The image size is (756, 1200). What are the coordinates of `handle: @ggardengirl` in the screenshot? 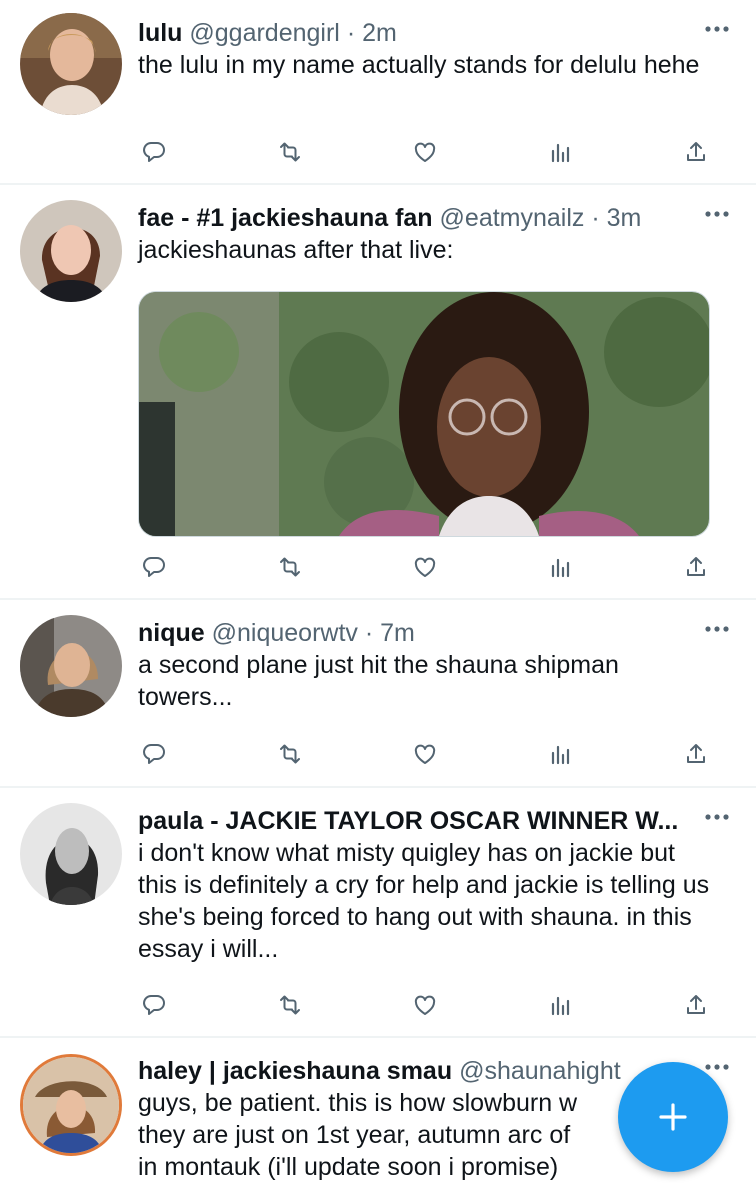 It's located at (264, 33).